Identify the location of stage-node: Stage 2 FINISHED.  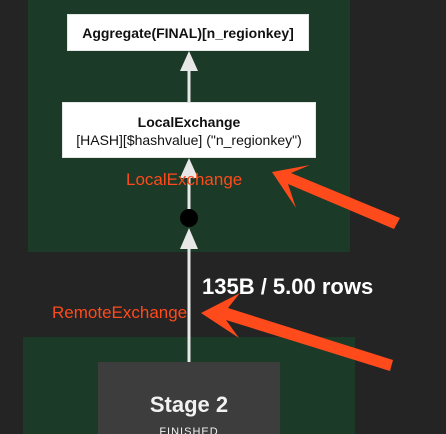
(189, 398).